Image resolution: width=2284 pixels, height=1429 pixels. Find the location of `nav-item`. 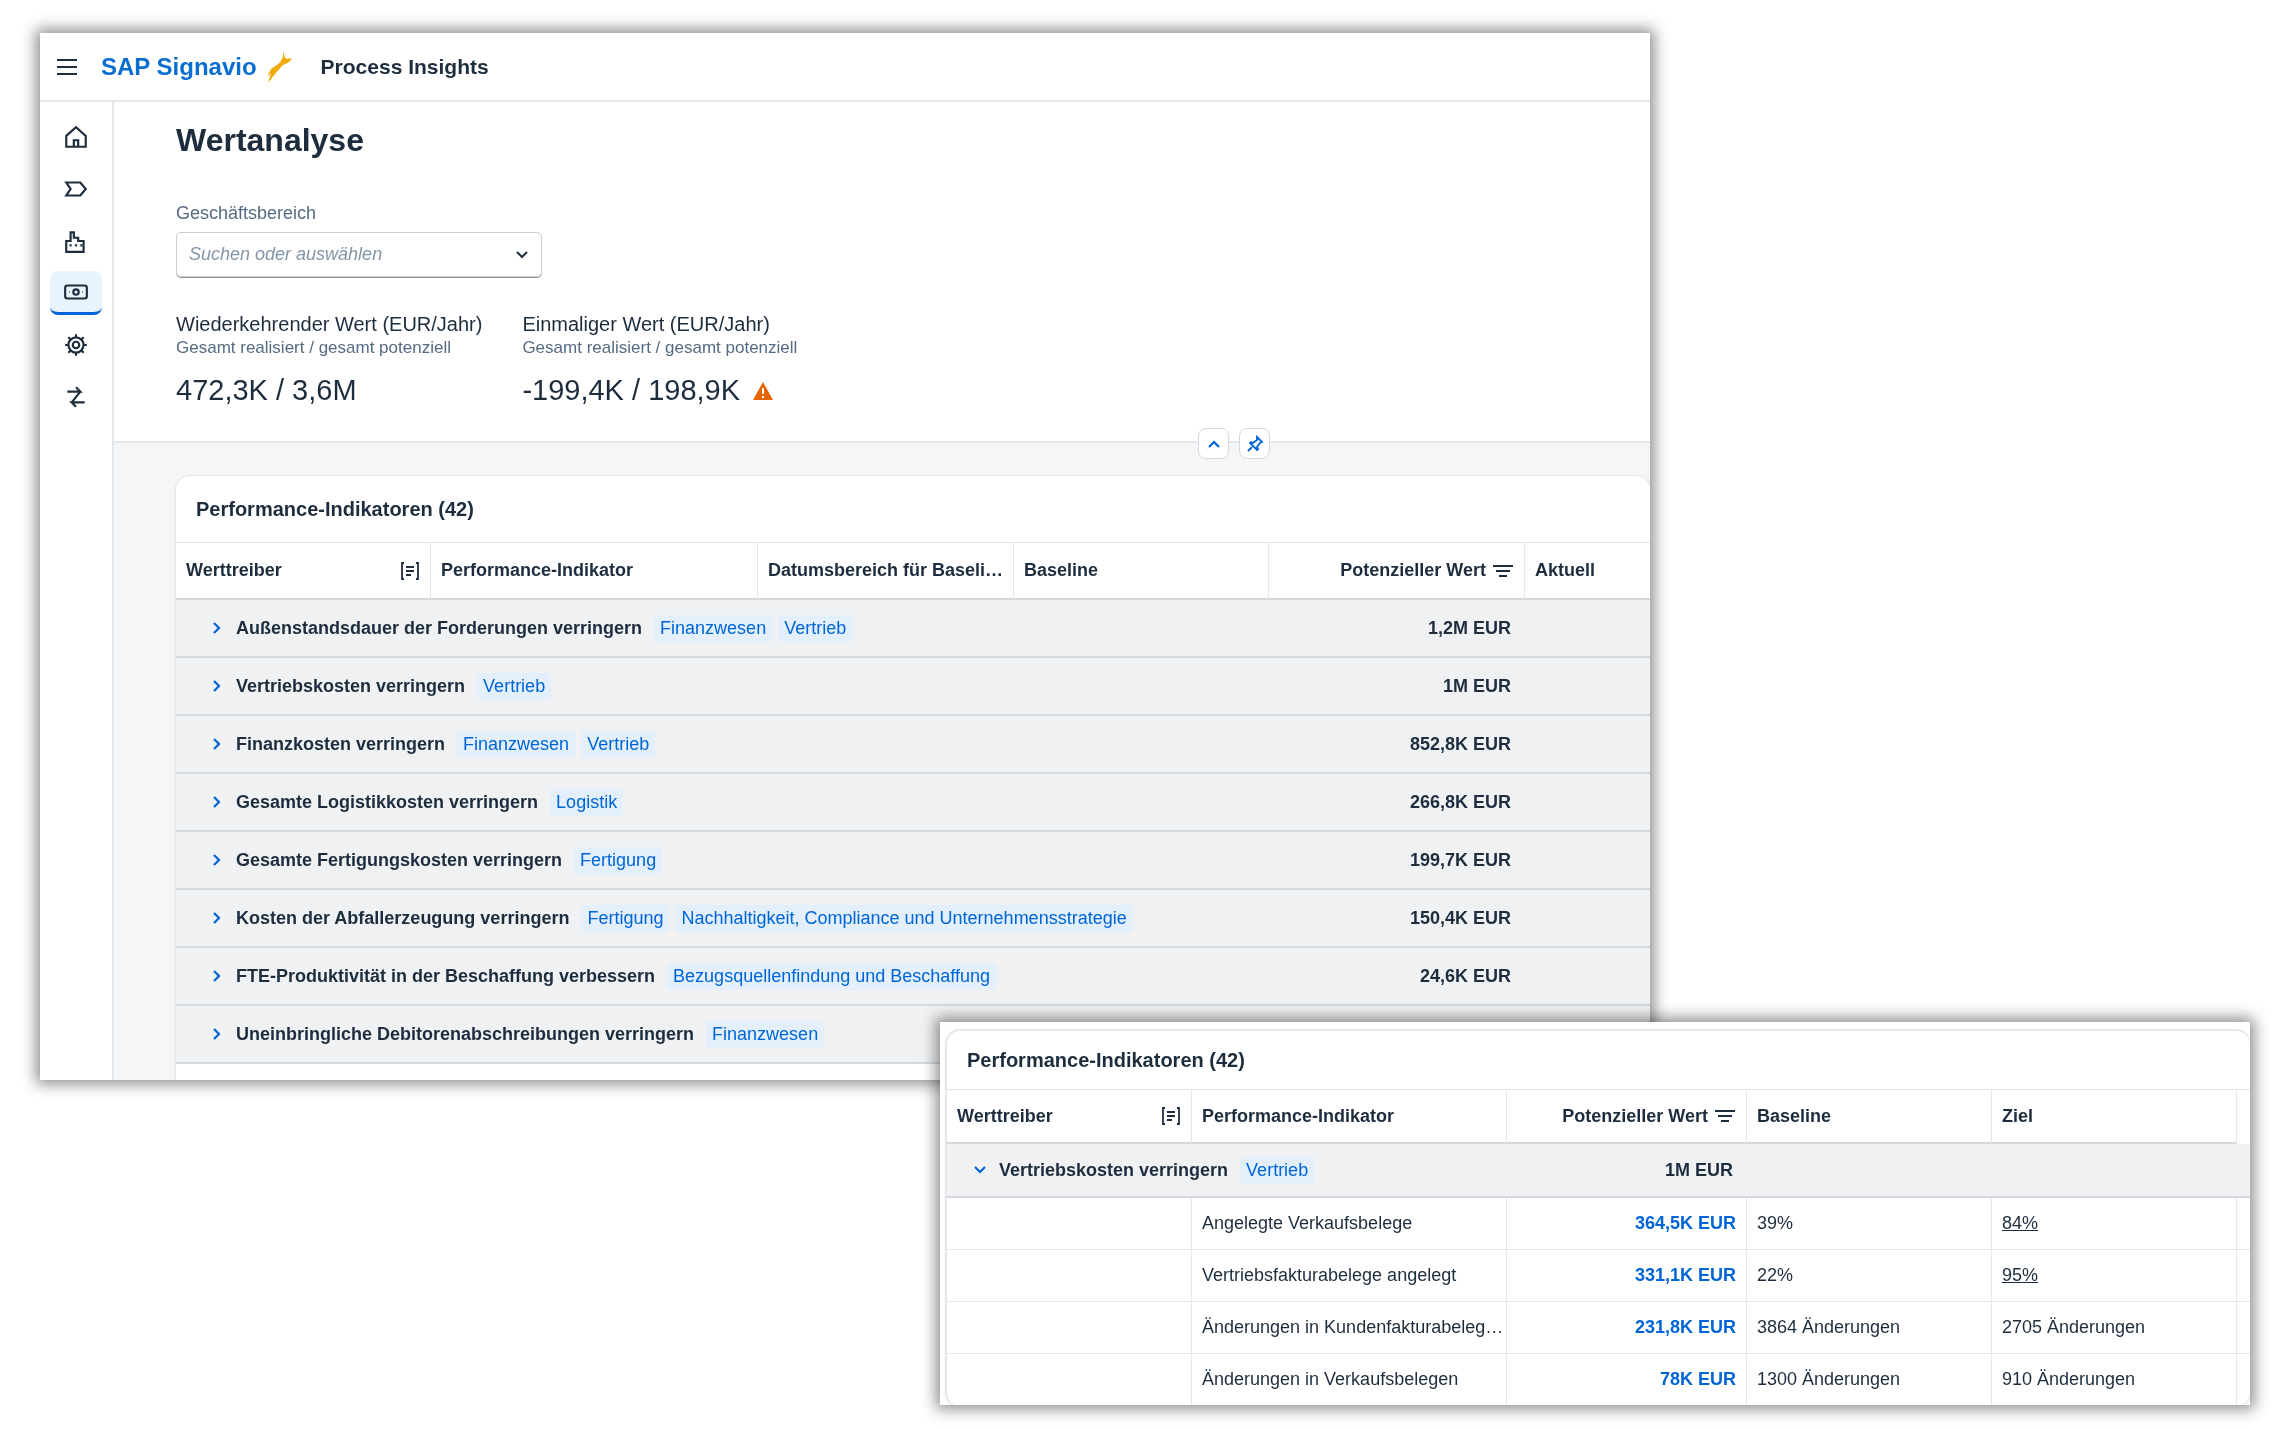

nav-item is located at coordinates (76, 293).